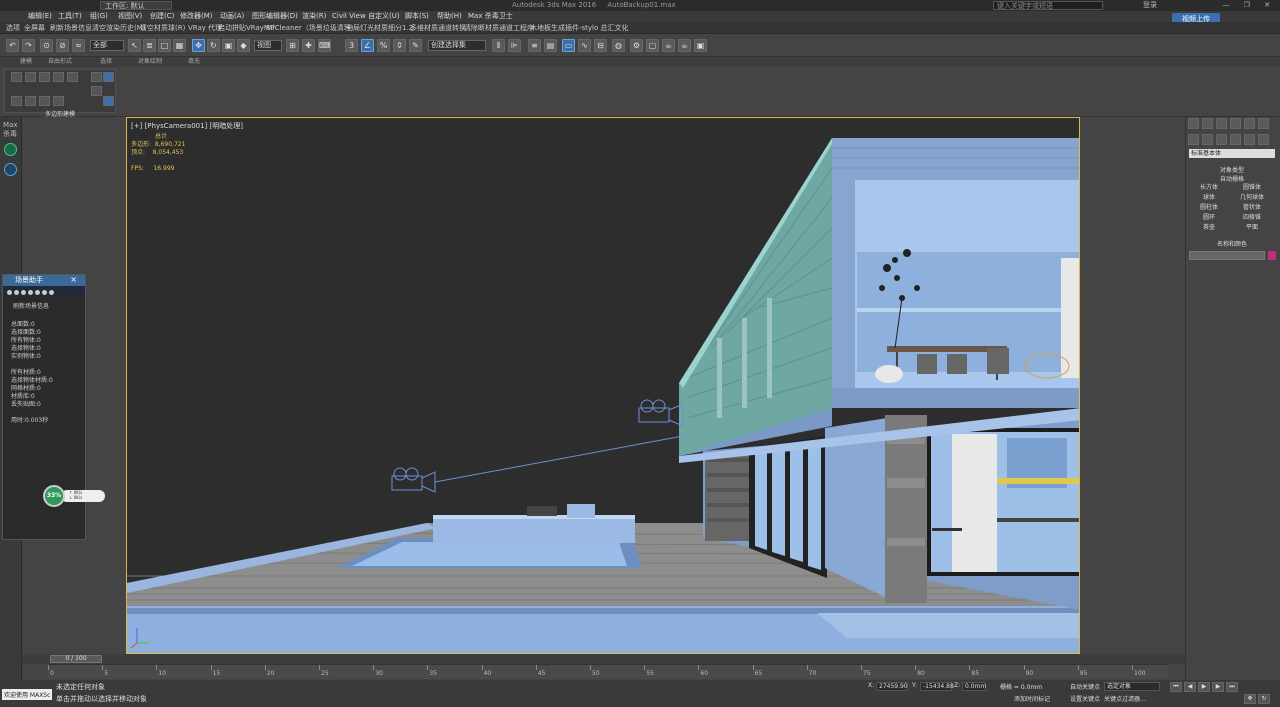 This screenshot has height=707, width=1280. I want to click on redo-icon: ↷, so click(28, 45).